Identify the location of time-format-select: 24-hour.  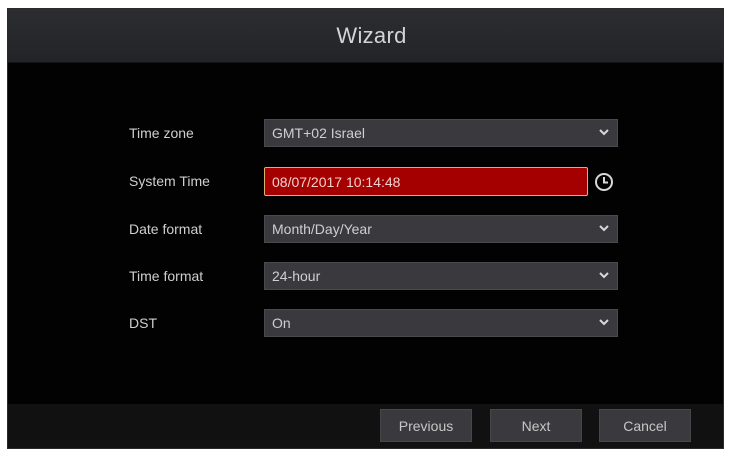
(441, 276).